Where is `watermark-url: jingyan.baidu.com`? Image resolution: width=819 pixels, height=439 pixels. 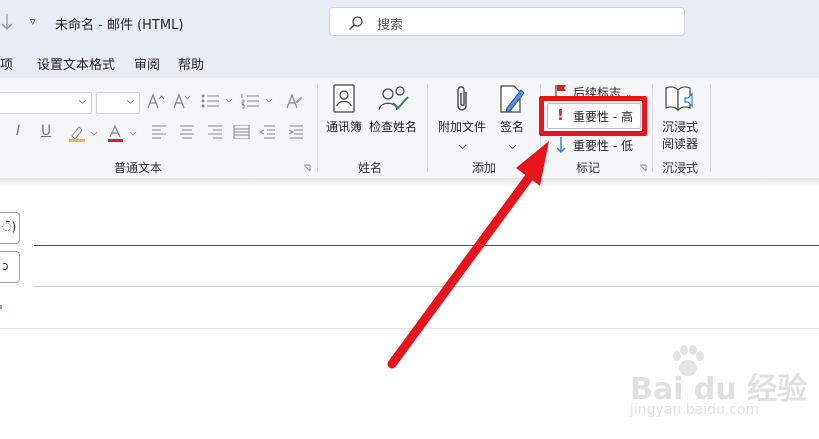
watermark-url: jingyan.baidu.com is located at coordinates (695, 410).